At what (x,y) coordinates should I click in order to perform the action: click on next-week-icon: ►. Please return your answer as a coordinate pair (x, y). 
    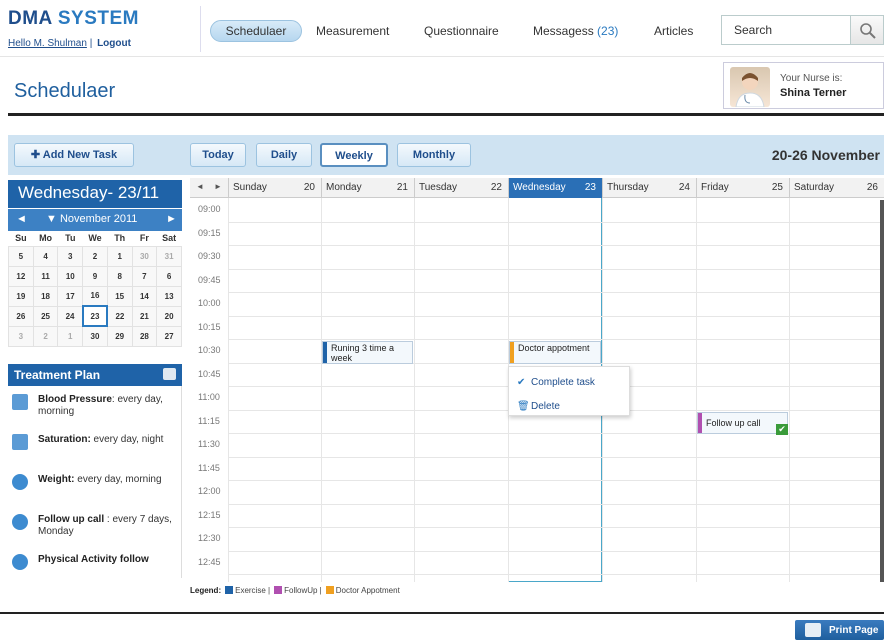
    Looking at the image, I should click on (218, 186).